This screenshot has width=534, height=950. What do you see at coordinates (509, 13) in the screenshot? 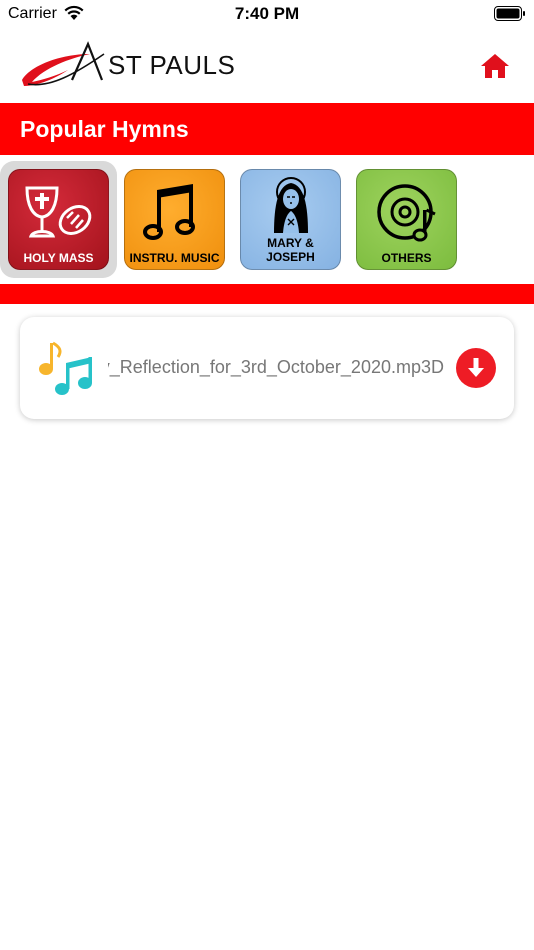
I see `battery-icon` at bounding box center [509, 13].